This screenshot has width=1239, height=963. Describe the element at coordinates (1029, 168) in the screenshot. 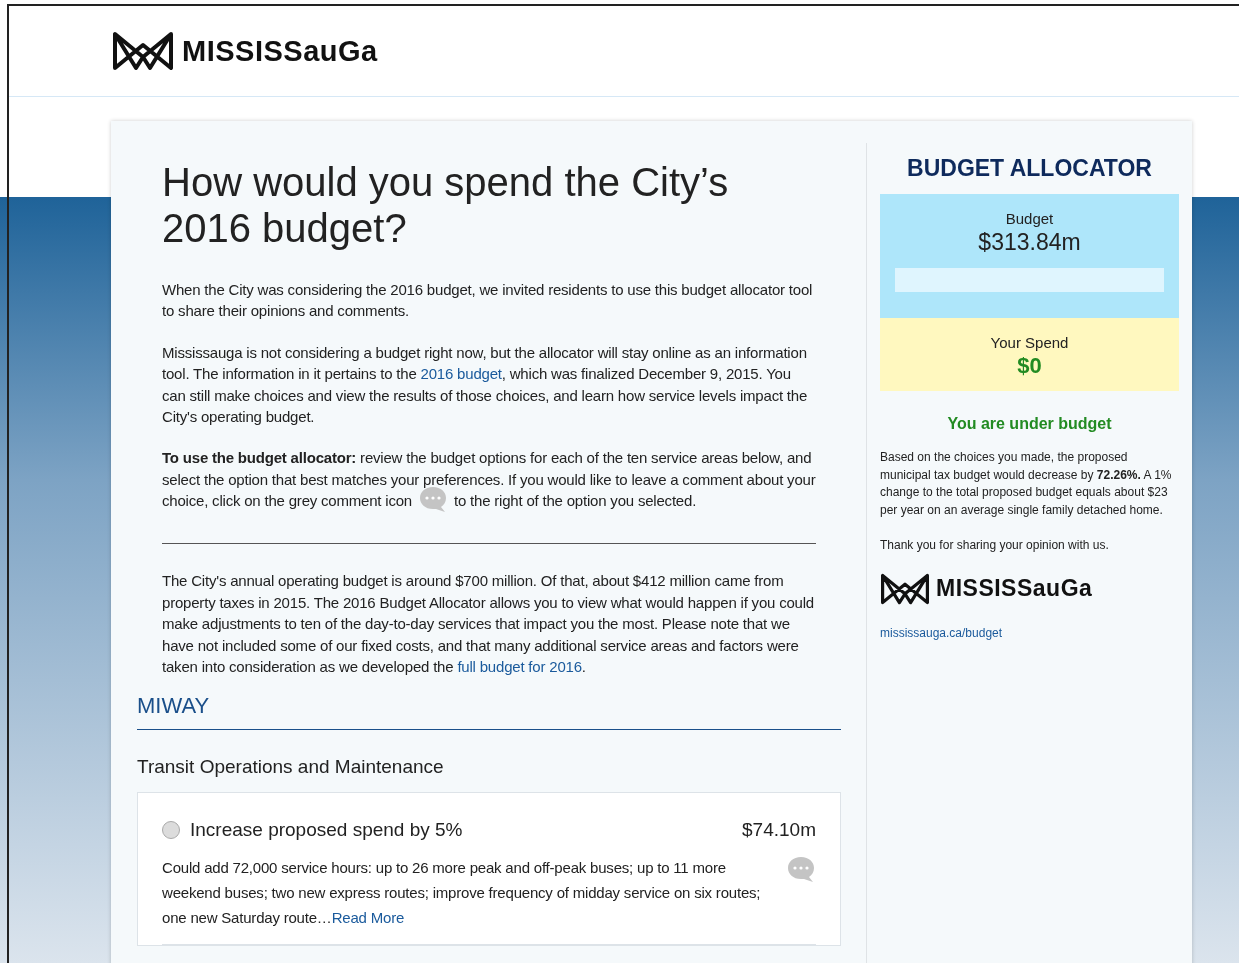

I see `allocator-title: BUDGET ALLOCATOR` at that location.